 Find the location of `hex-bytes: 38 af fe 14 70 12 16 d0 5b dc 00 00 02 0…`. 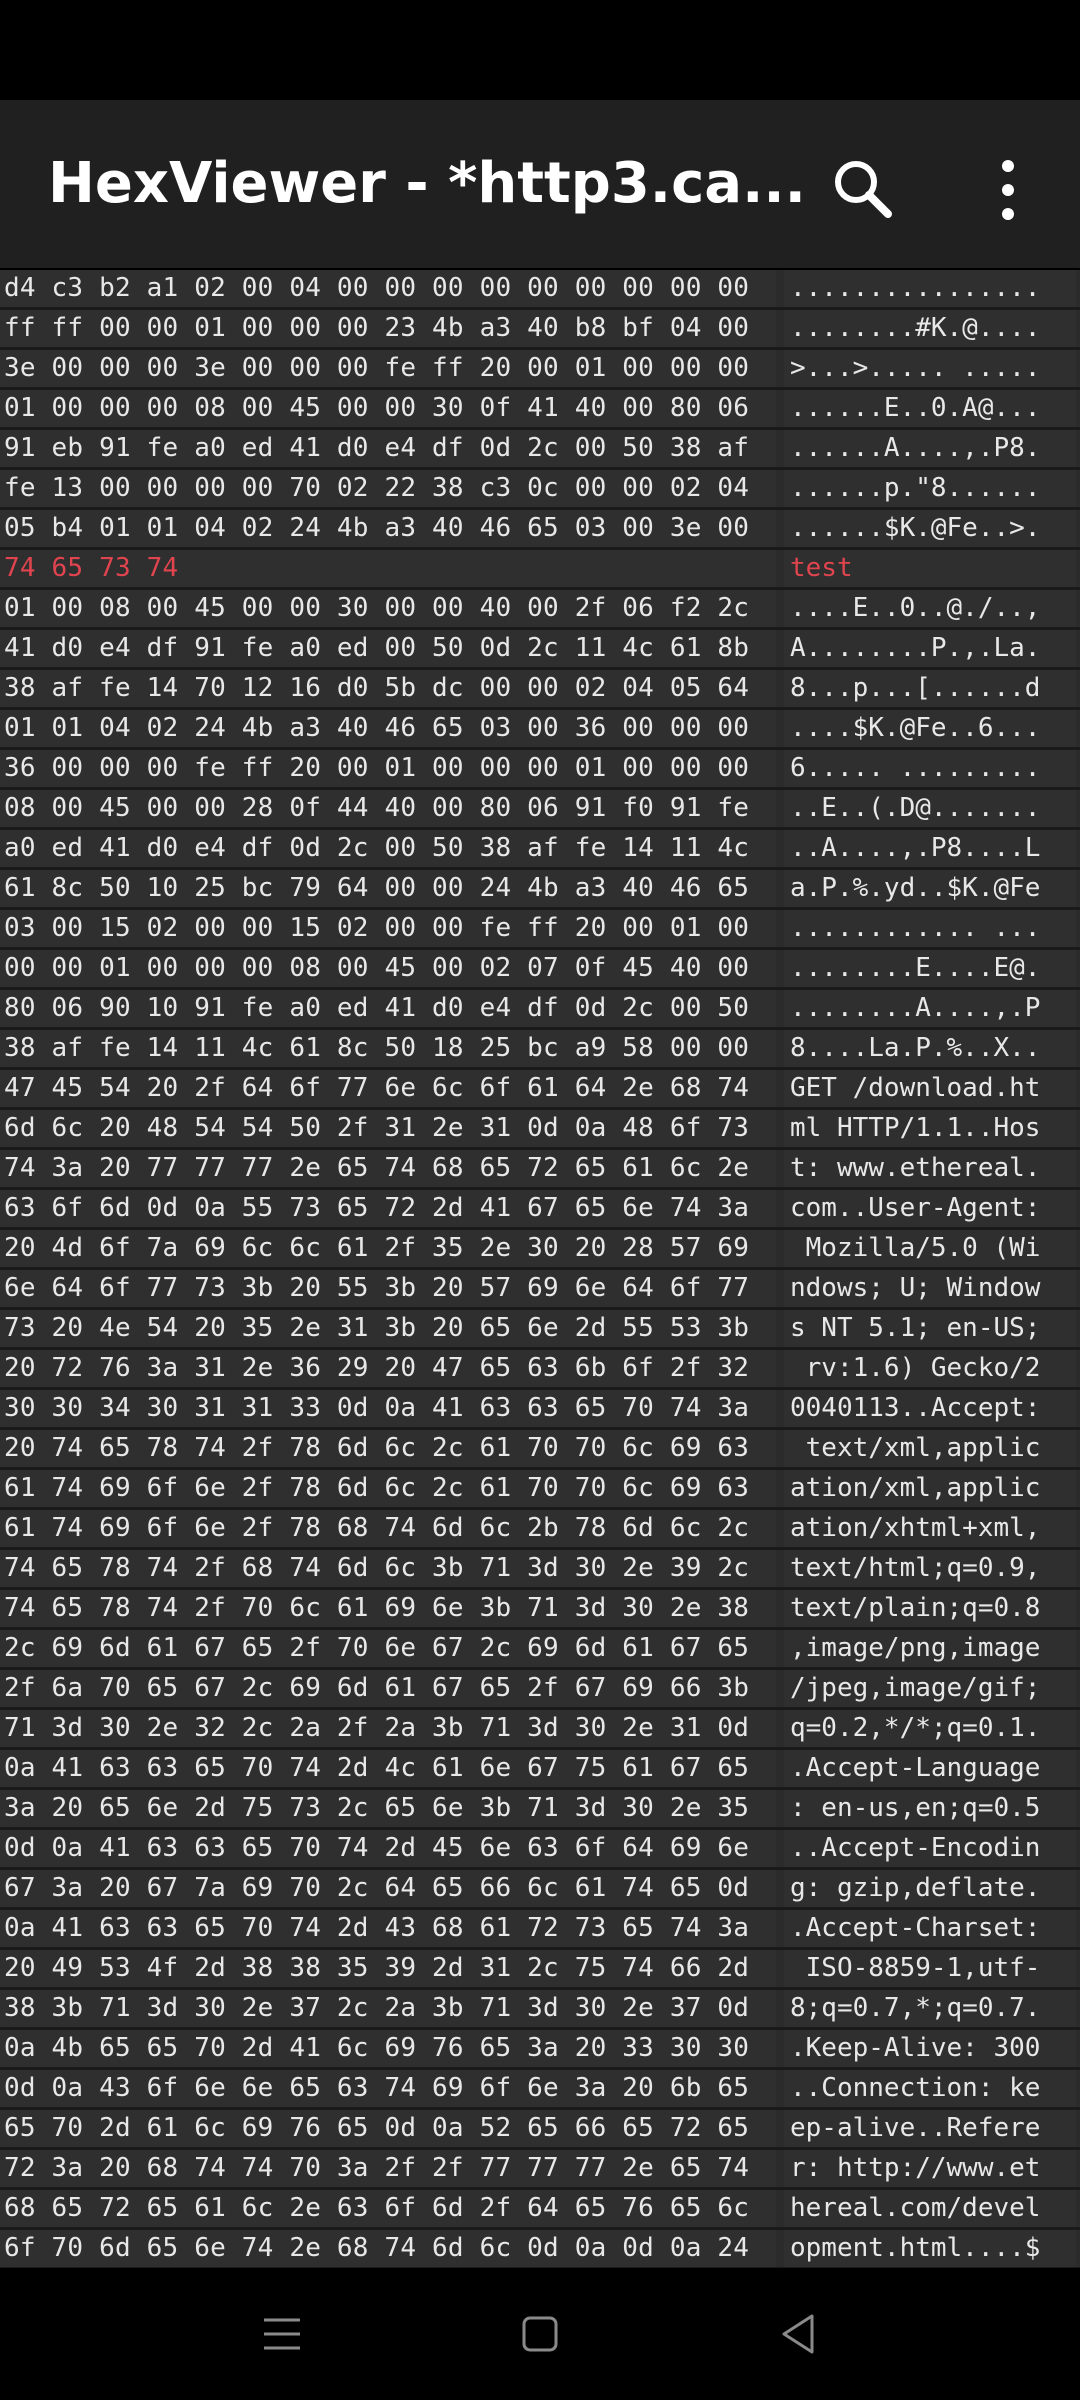

hex-bytes: 38 af fe 14 70 12 16 d0 5b dc 00 00 02 0… is located at coordinates (376, 688).